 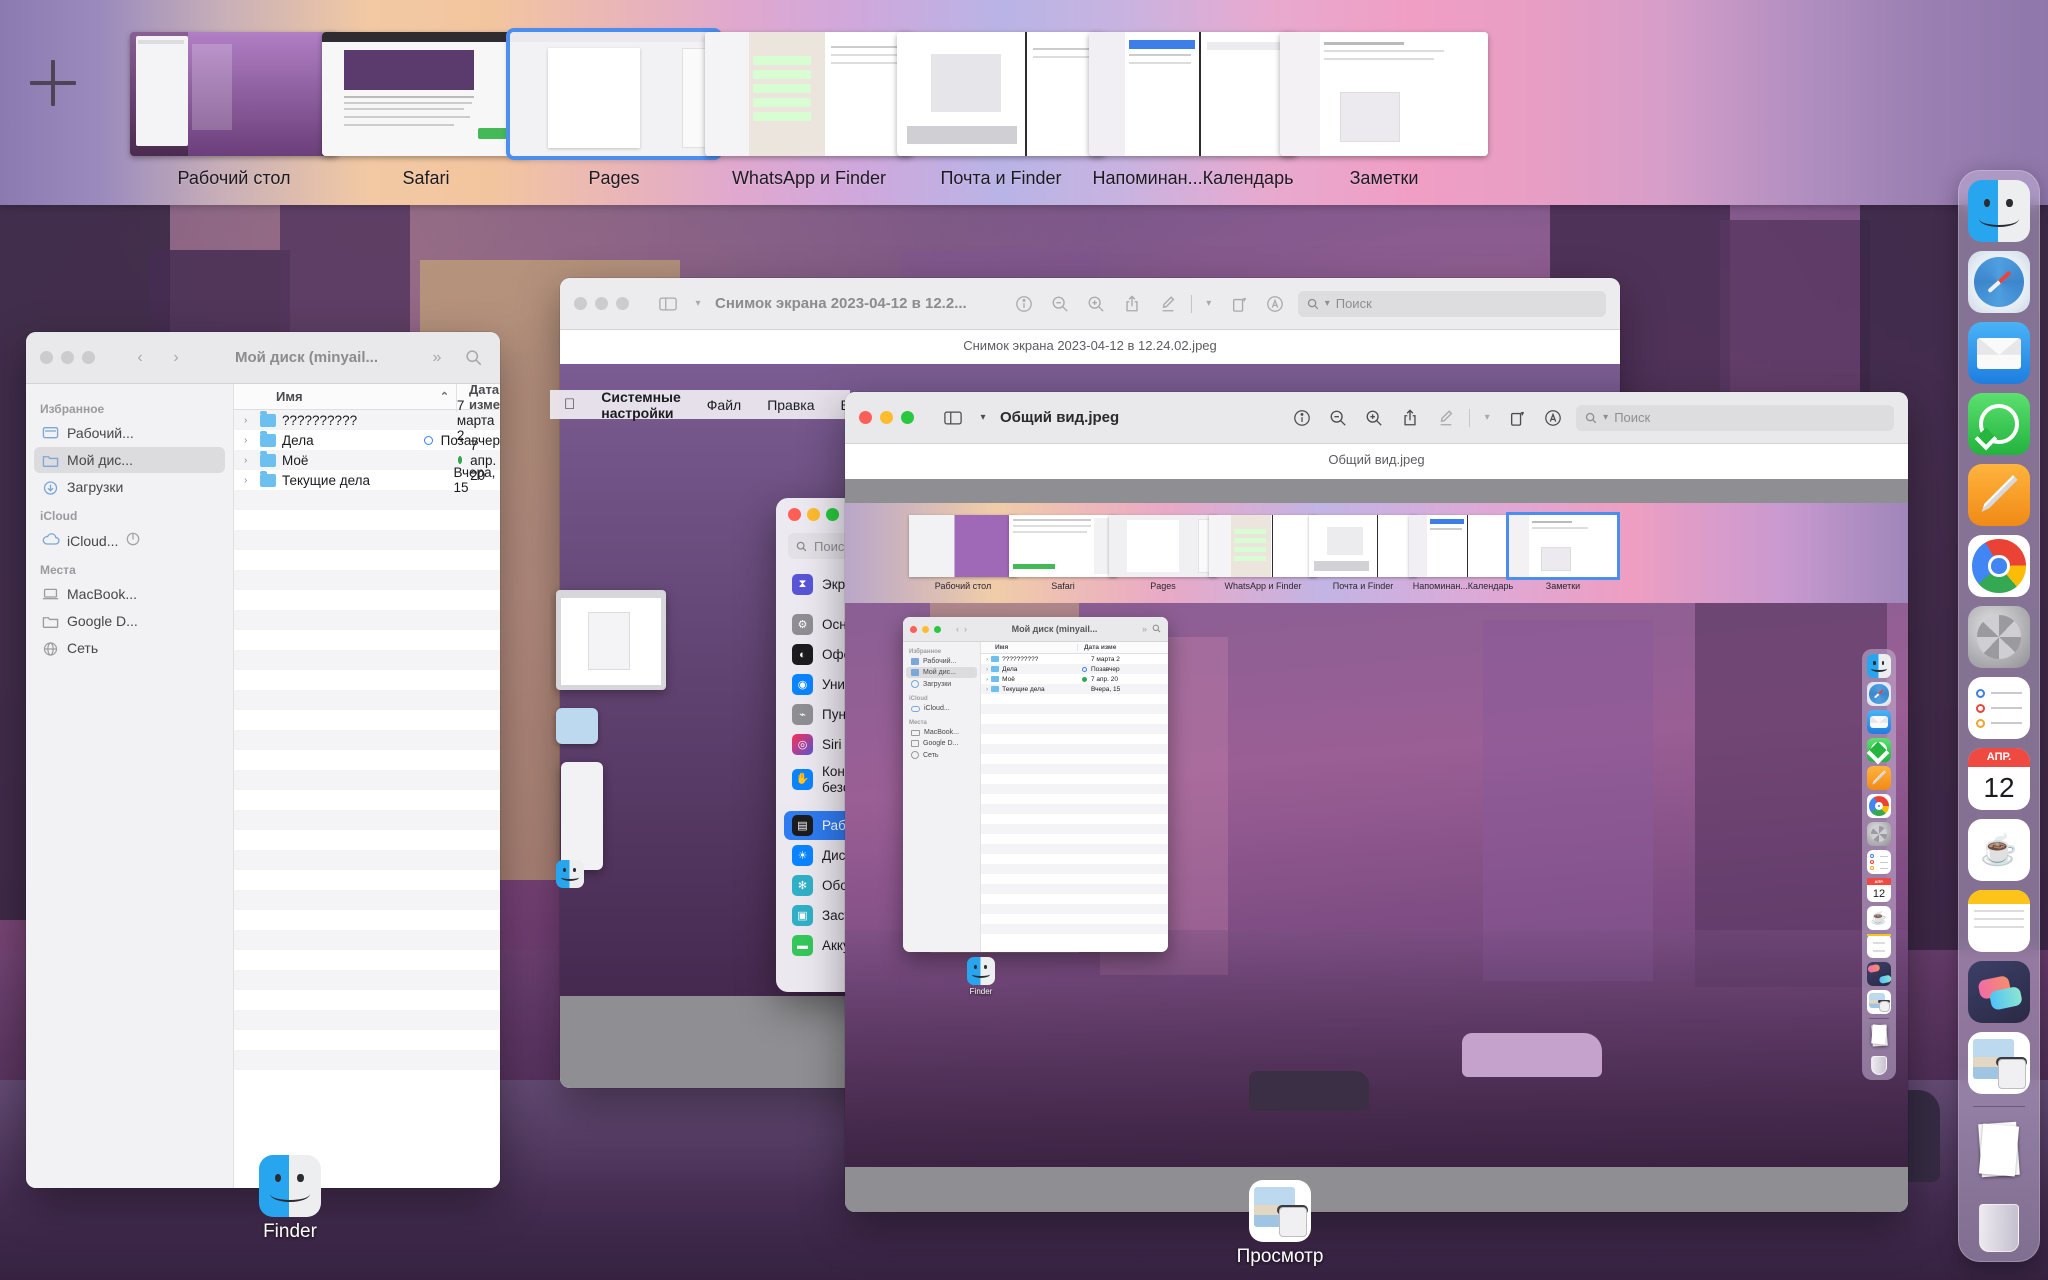 I want to click on column-header-name: Имя, so click(x=337, y=396).